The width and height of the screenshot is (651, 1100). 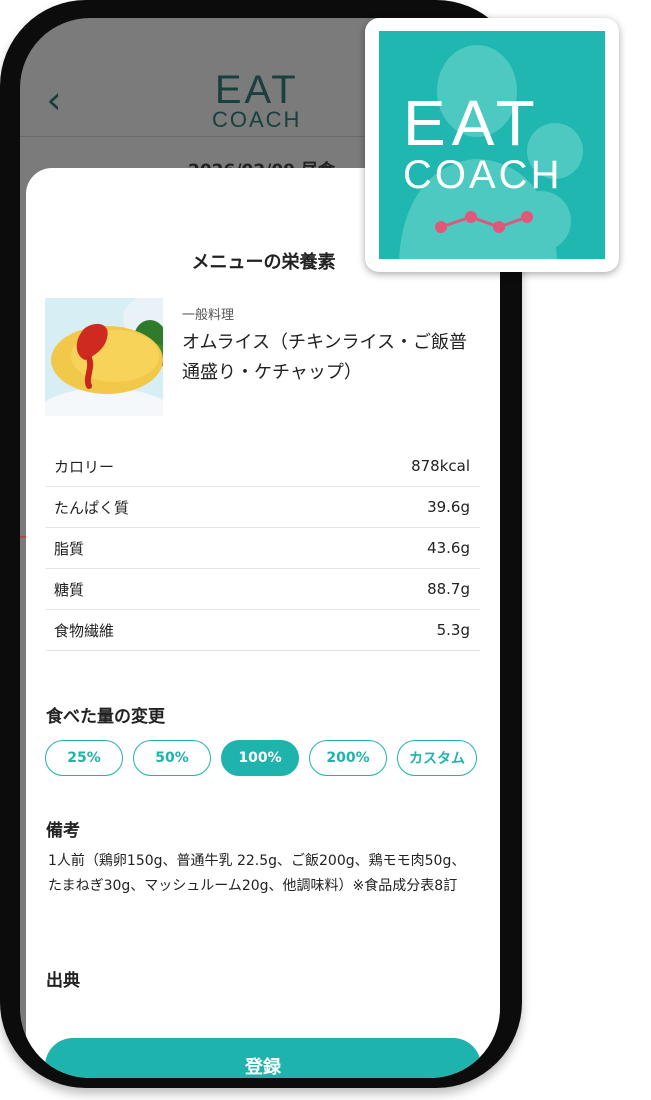 I want to click on nutrition-value: 5.3g, so click(x=453, y=630).